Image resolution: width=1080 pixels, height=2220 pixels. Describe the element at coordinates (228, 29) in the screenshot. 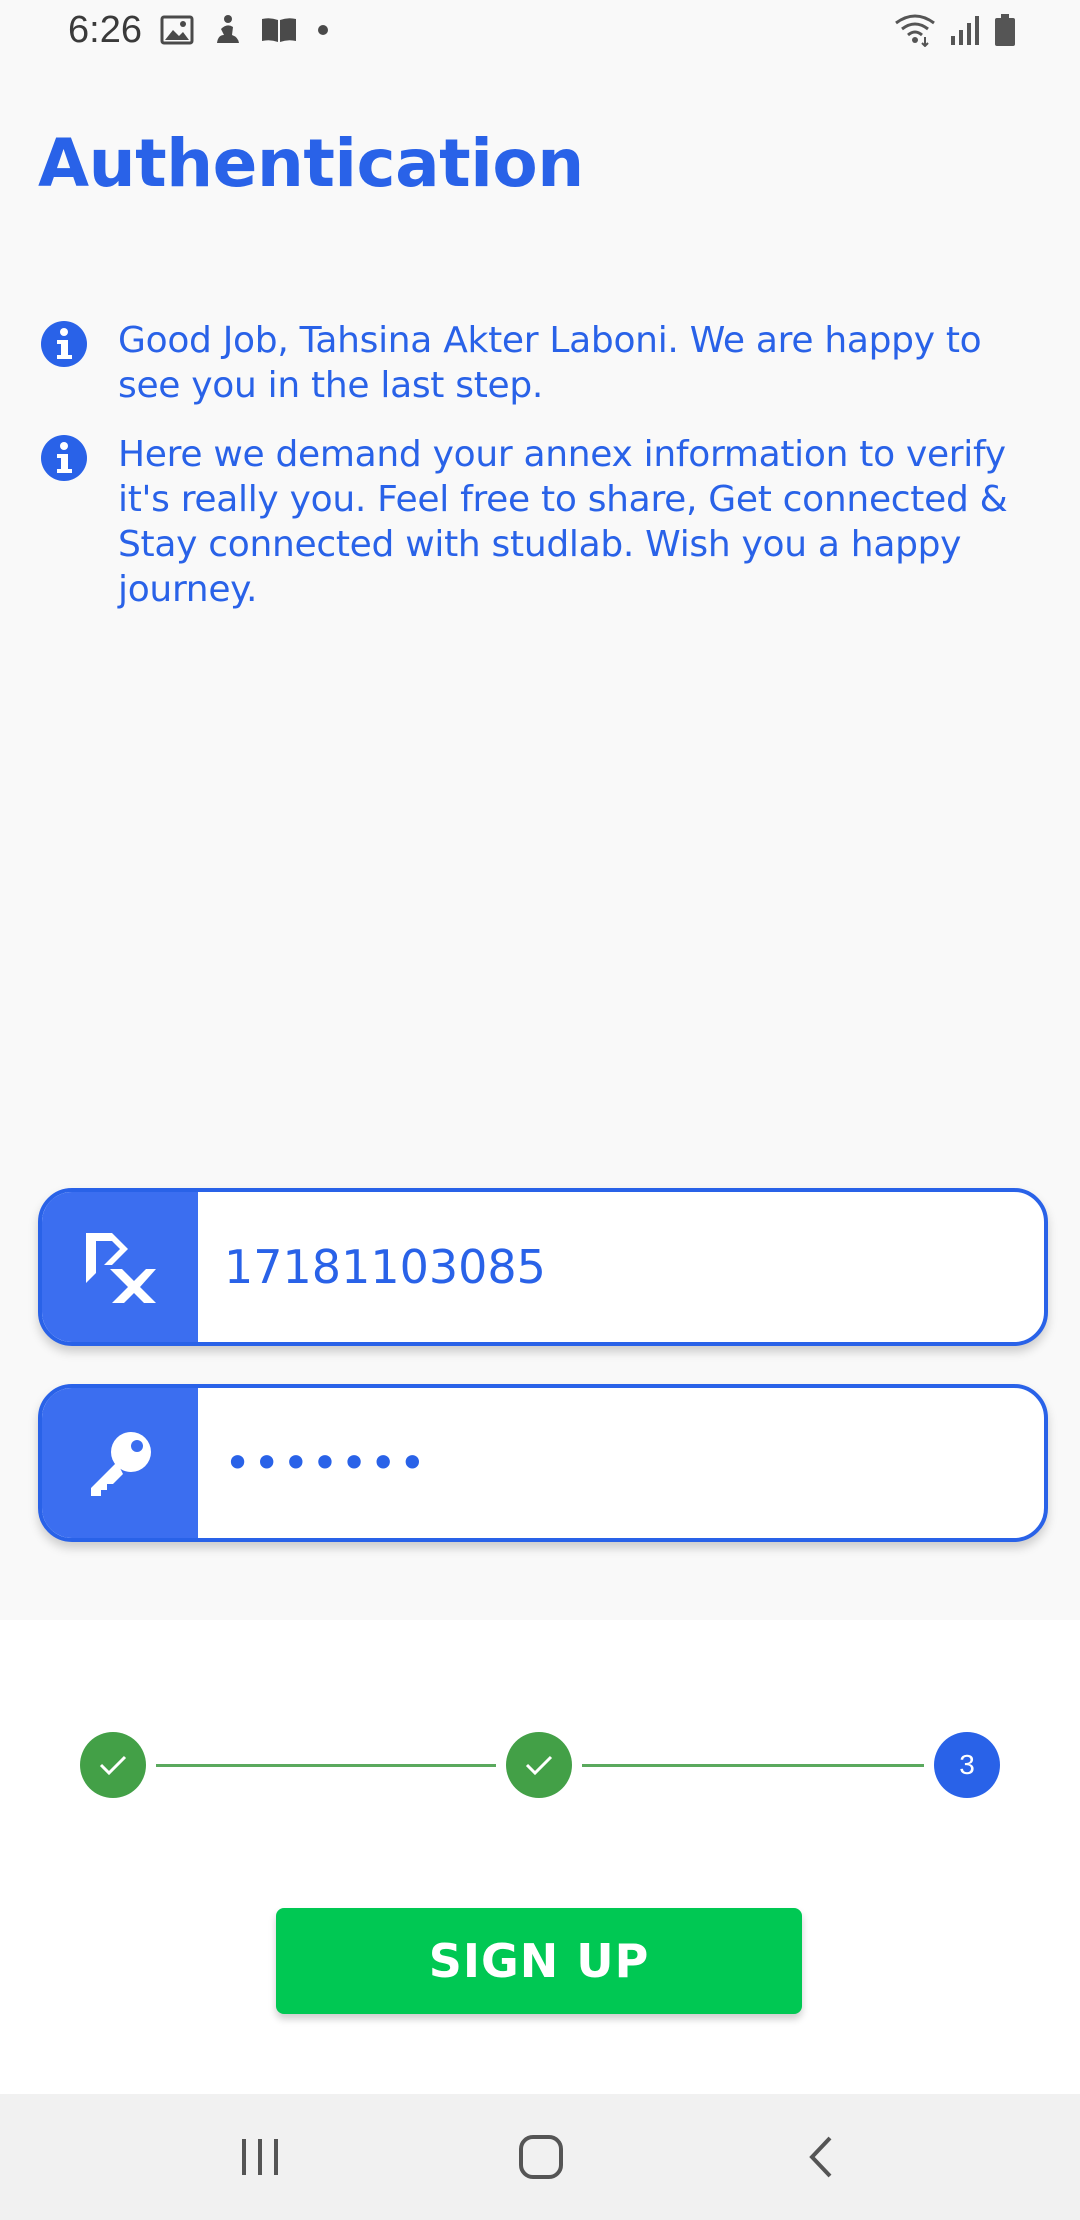

I see `figure-icon` at that location.